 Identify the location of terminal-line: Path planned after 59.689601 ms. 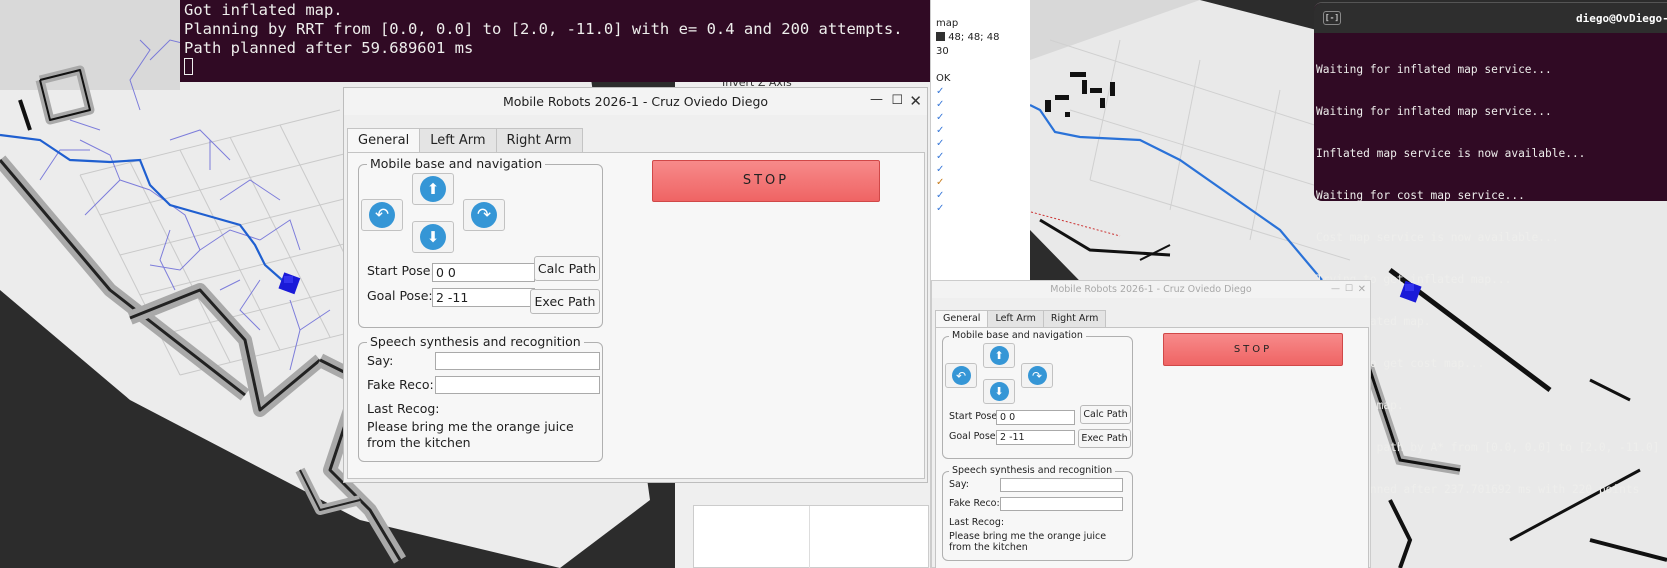
(329, 48).